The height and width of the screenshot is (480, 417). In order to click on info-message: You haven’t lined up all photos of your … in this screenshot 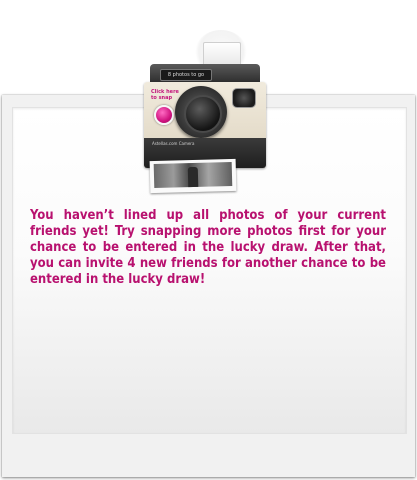, I will do `click(208, 247)`.